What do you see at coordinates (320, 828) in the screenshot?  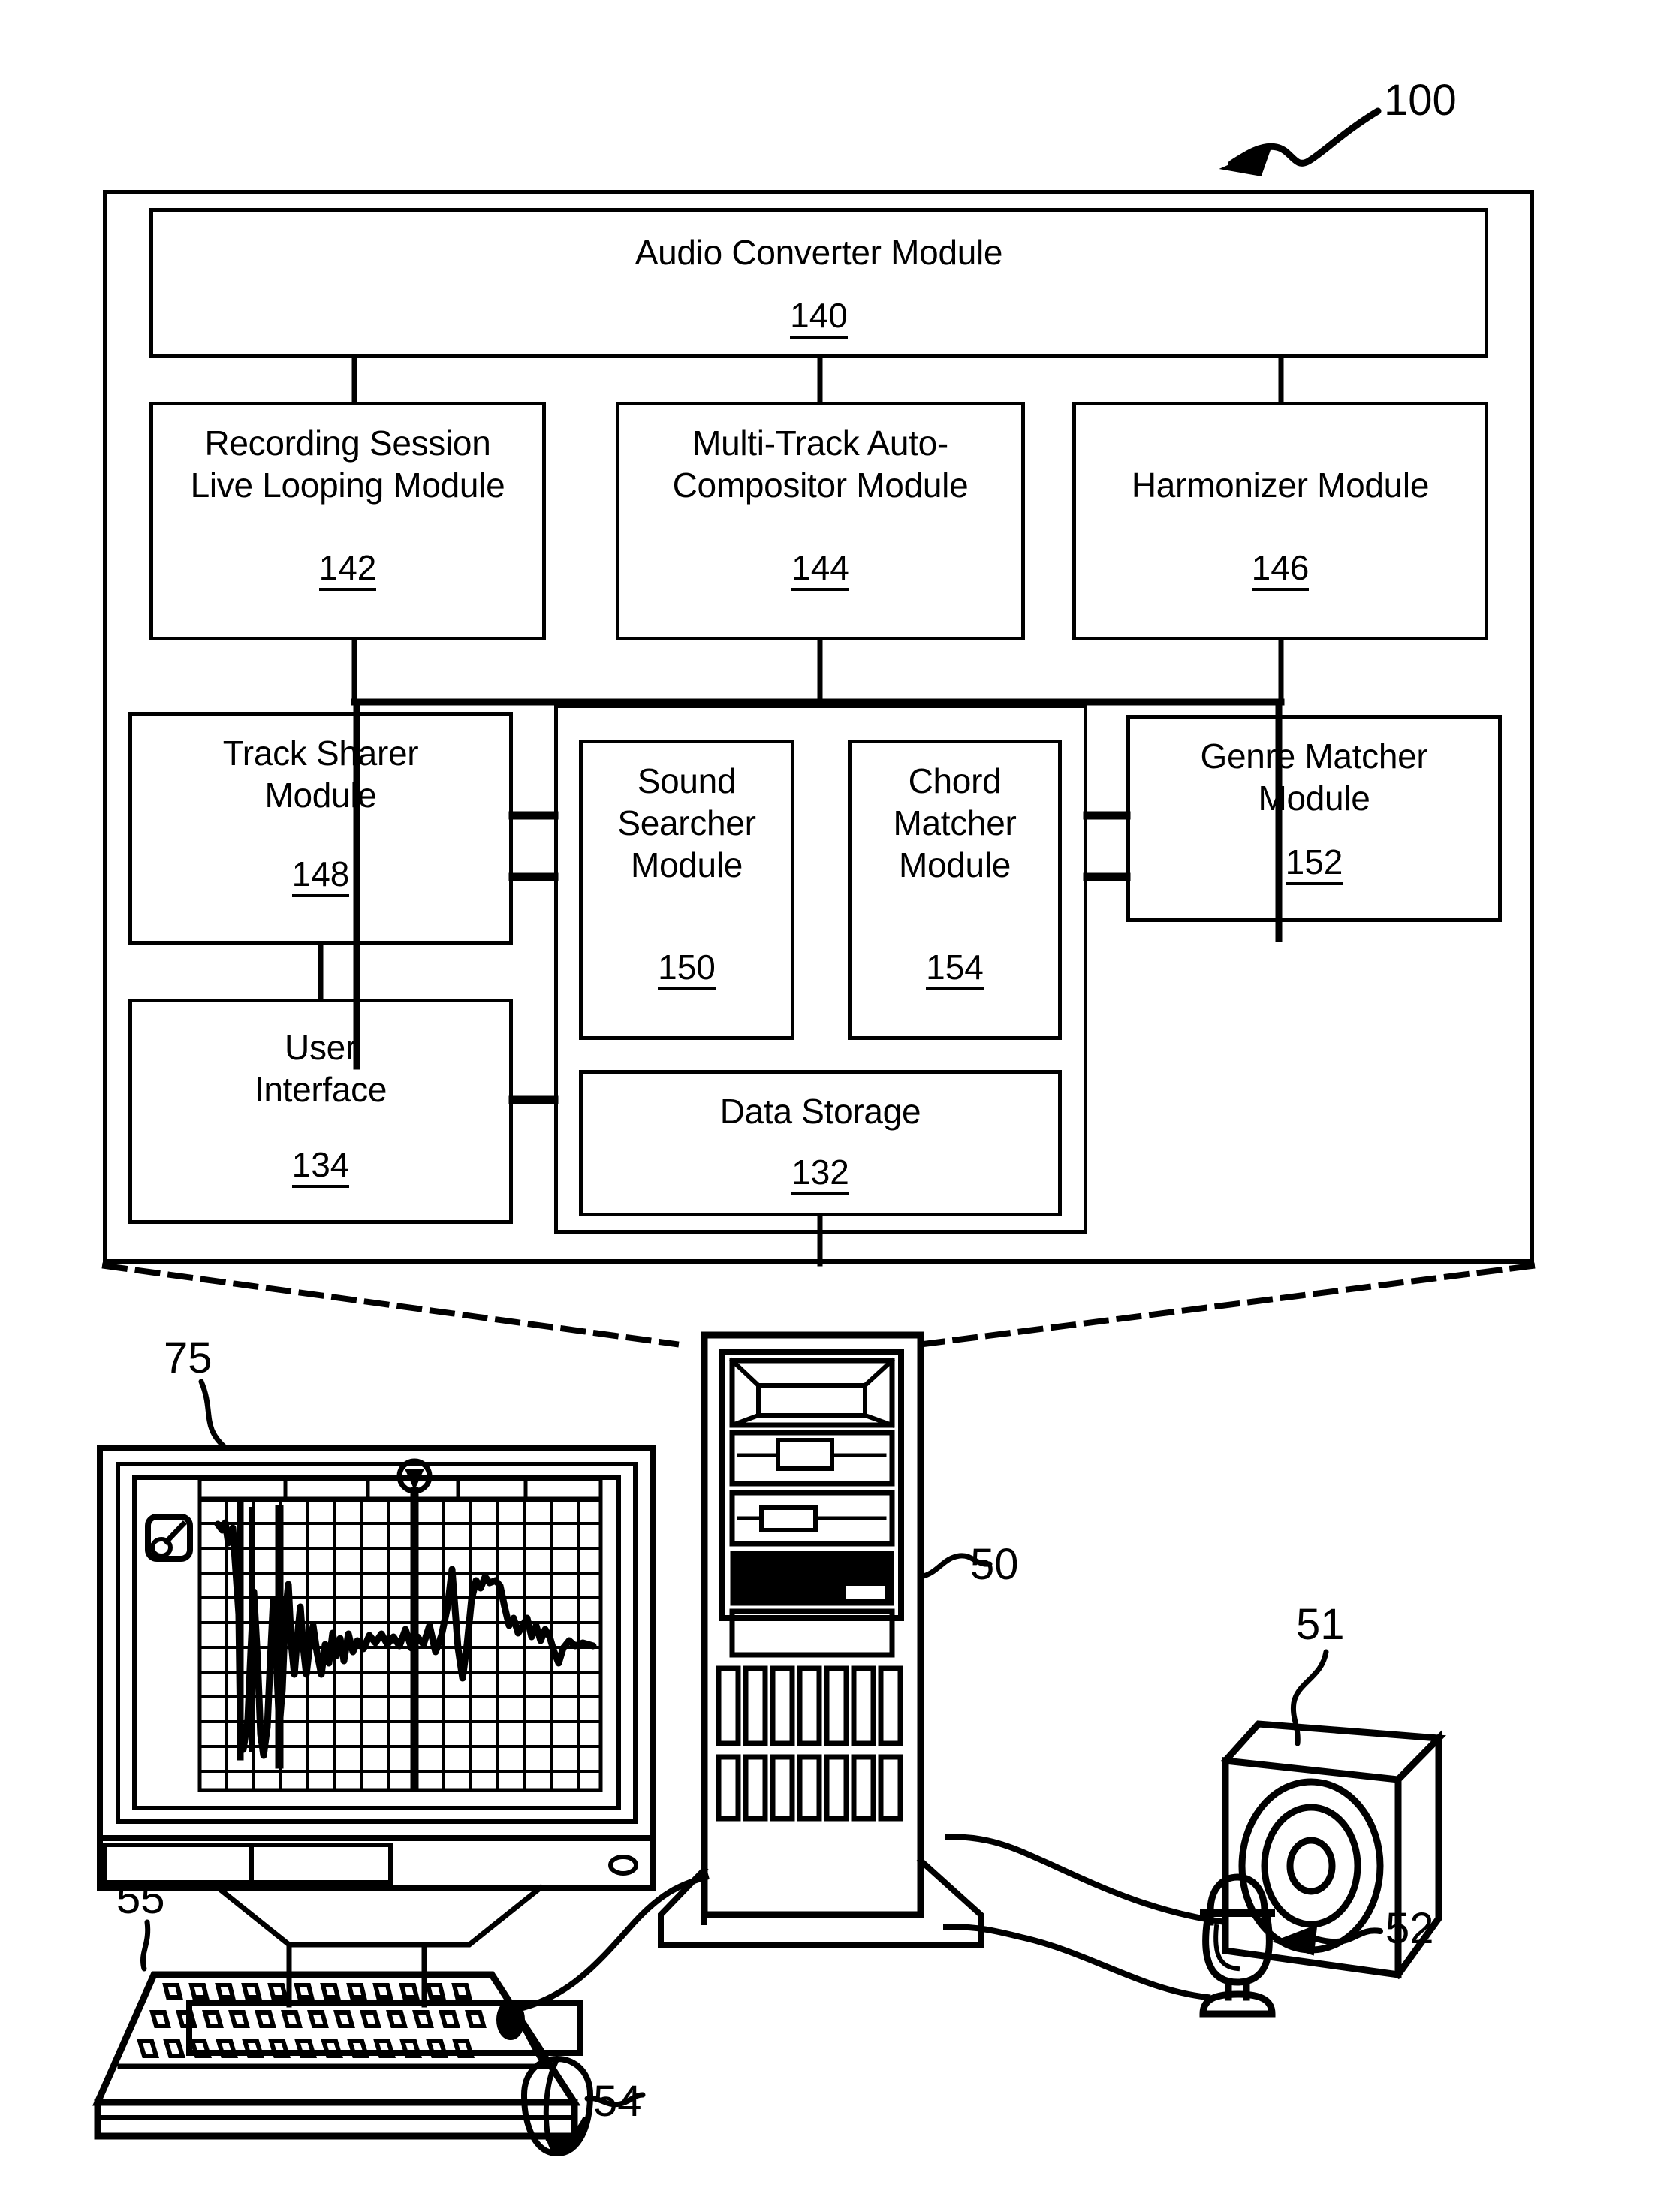 I see `module-track-sharer: Track Sharer Module 148` at bounding box center [320, 828].